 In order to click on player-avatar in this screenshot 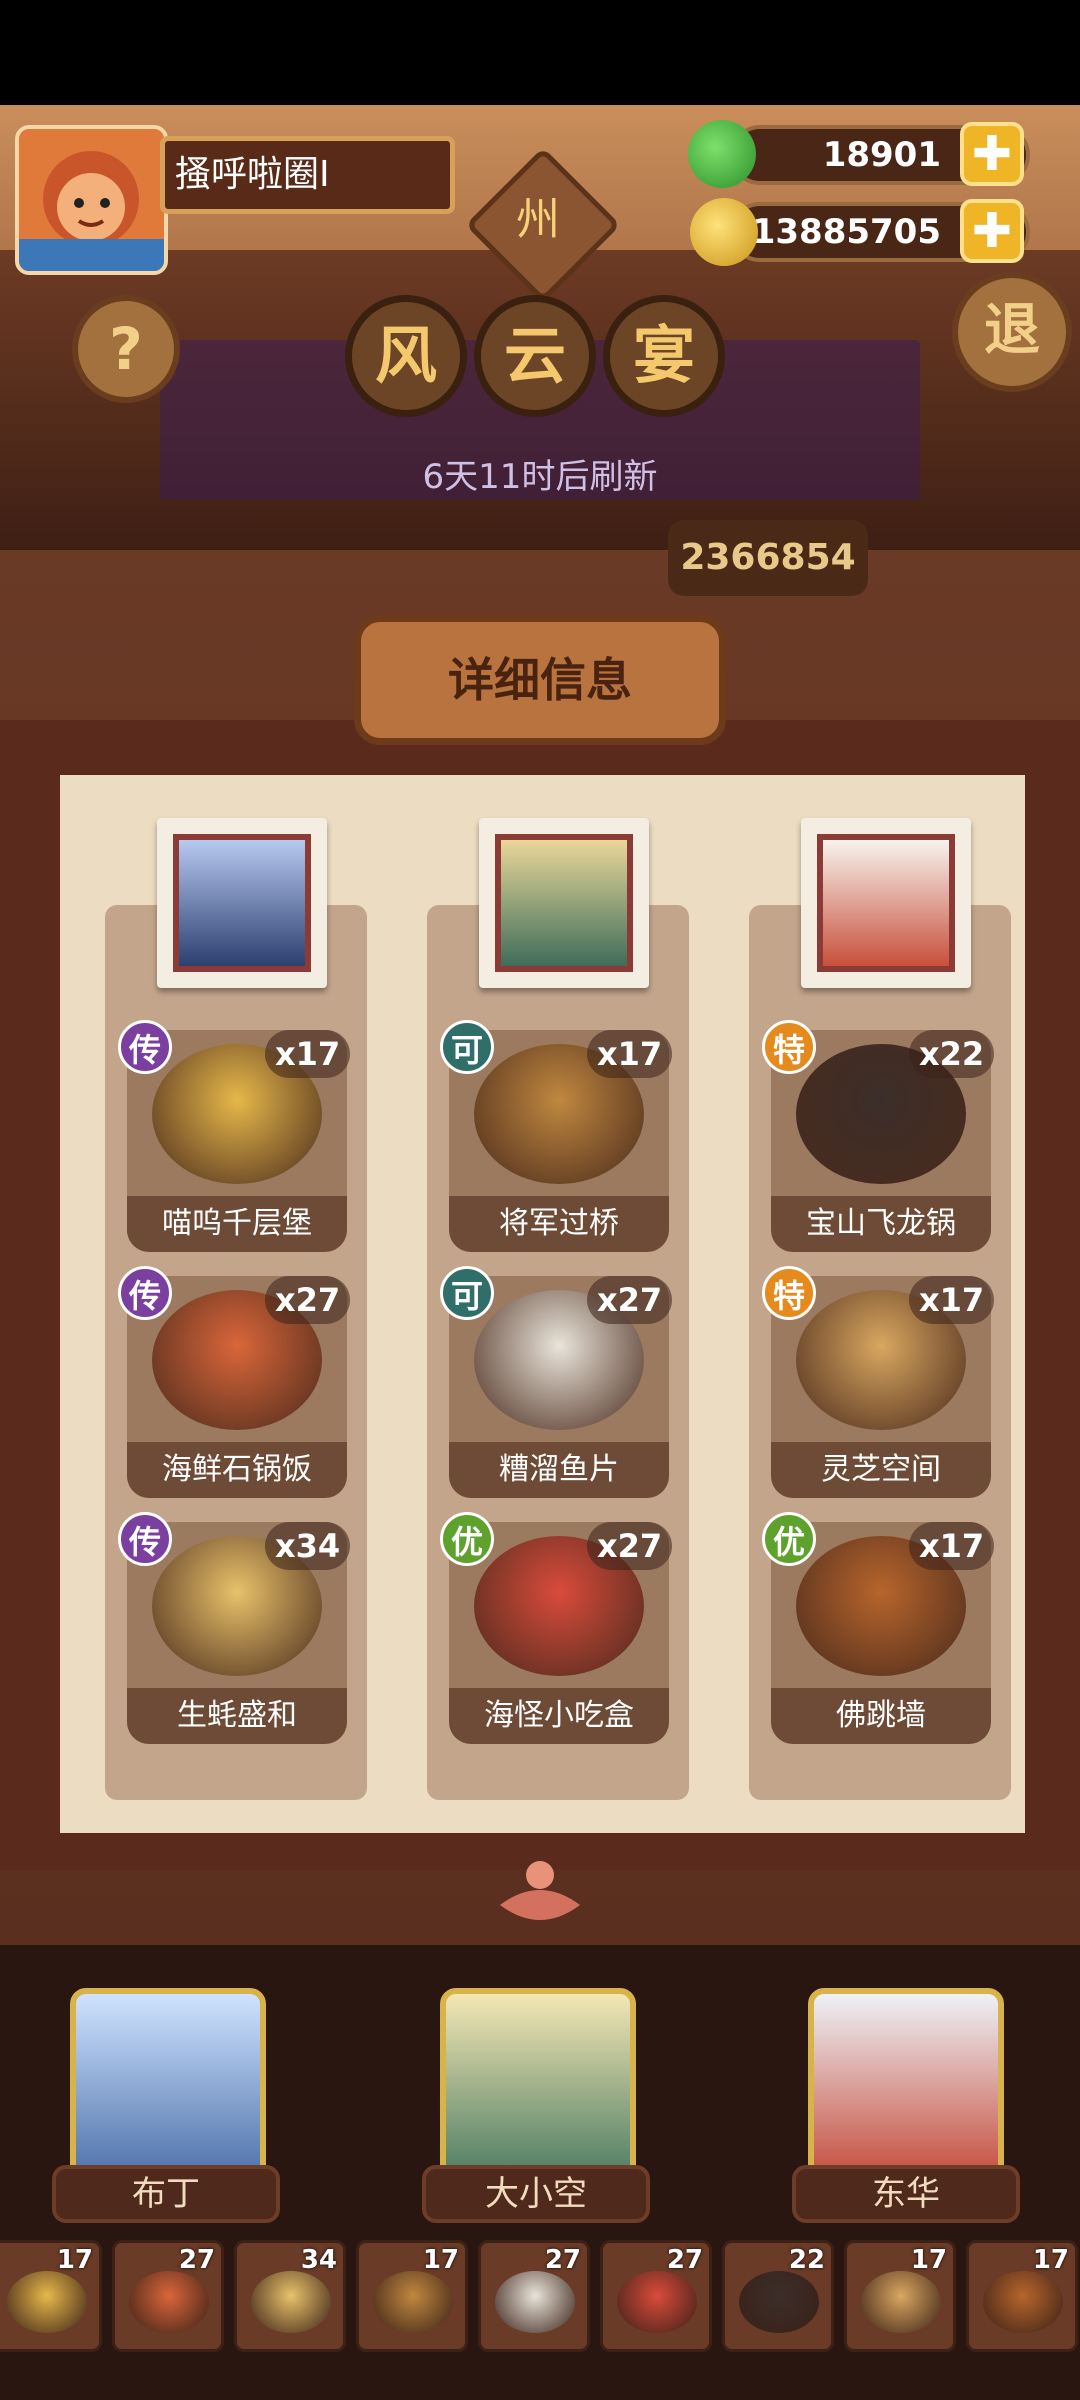, I will do `click(91, 200)`.